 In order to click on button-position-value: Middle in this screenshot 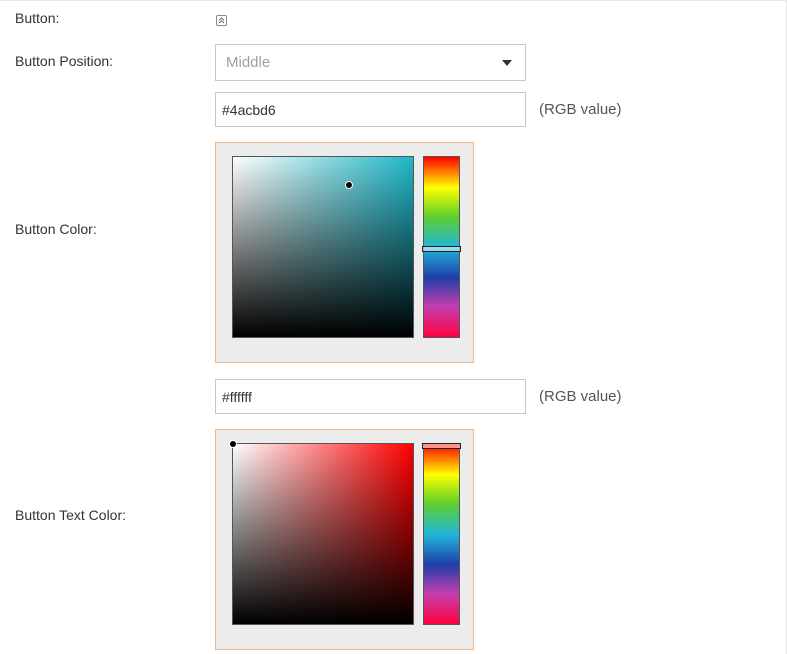, I will do `click(248, 62)`.